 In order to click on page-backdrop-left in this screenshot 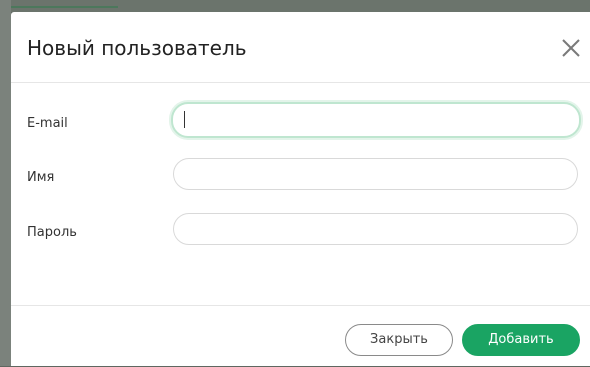, I will do `click(5, 183)`.